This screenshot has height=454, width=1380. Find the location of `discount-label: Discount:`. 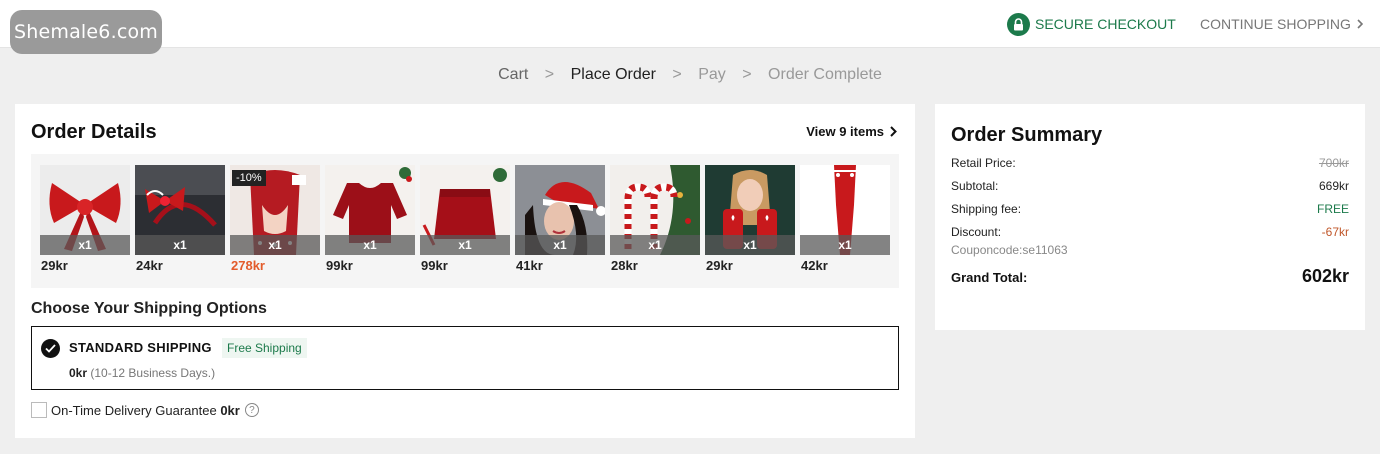

discount-label: Discount: is located at coordinates (976, 232).